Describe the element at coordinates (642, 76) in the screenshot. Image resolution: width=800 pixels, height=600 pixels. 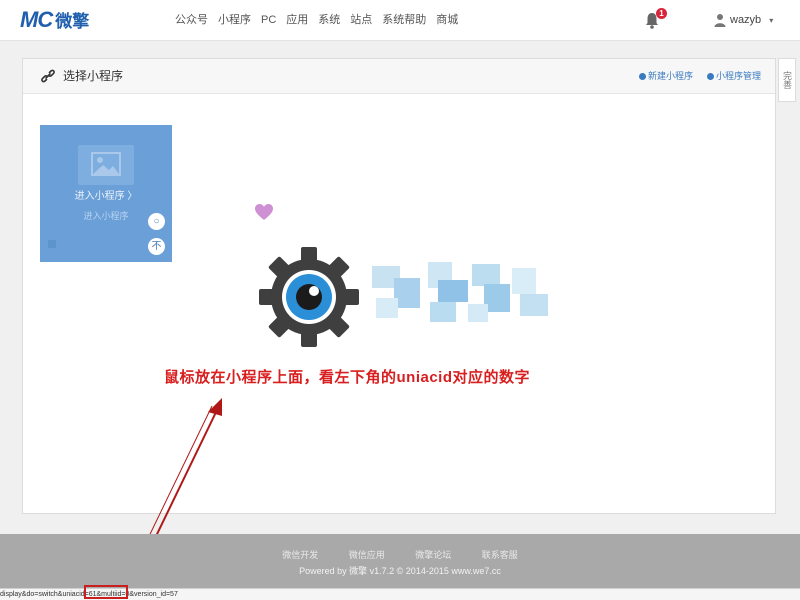
I see `plus-circle-icon` at that location.